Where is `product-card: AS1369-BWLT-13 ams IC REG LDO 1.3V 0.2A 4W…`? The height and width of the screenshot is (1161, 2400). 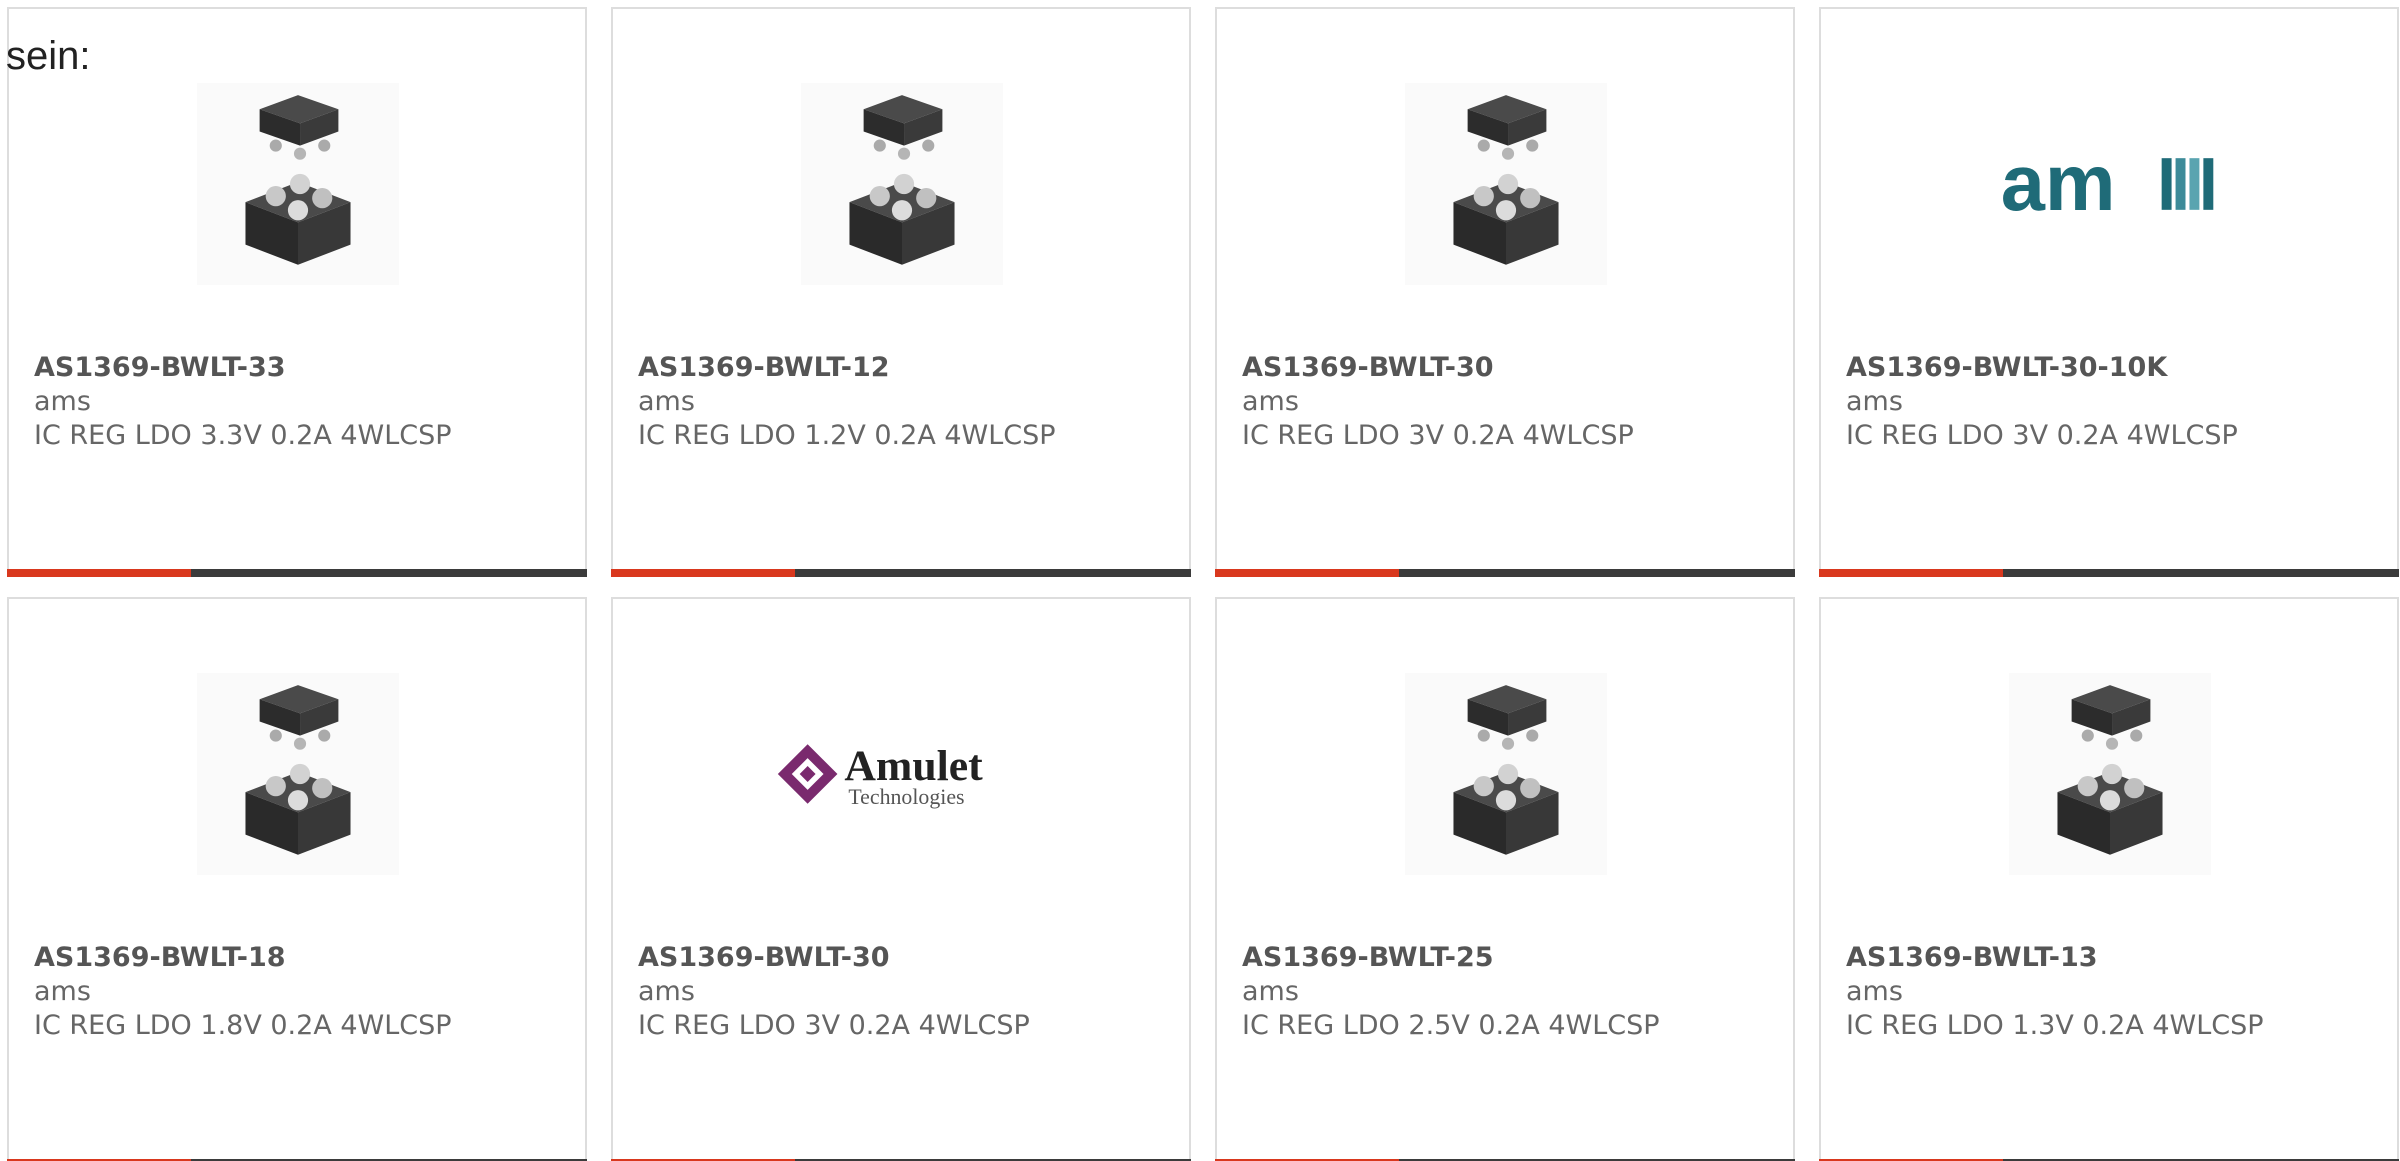 product-card: AS1369-BWLT-13 ams IC REG LDO 1.3V 0.2A 4W… is located at coordinates (2109, 879).